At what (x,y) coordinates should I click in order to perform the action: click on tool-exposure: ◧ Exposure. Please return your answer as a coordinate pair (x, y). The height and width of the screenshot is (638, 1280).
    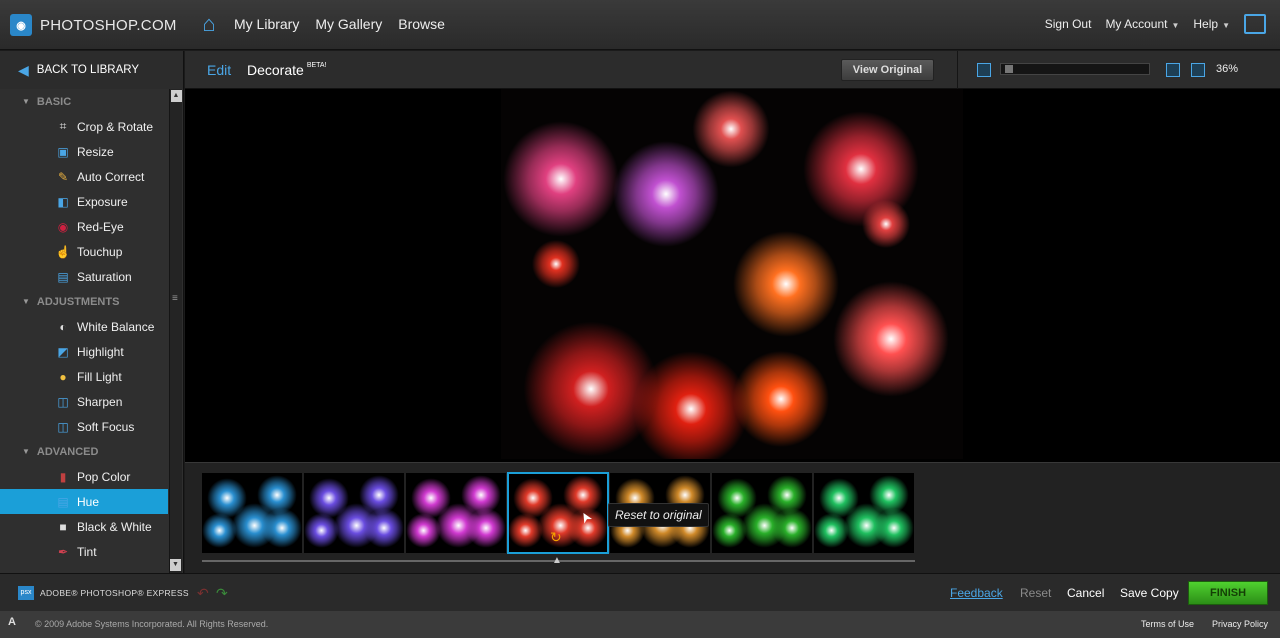
    Looking at the image, I should click on (84, 201).